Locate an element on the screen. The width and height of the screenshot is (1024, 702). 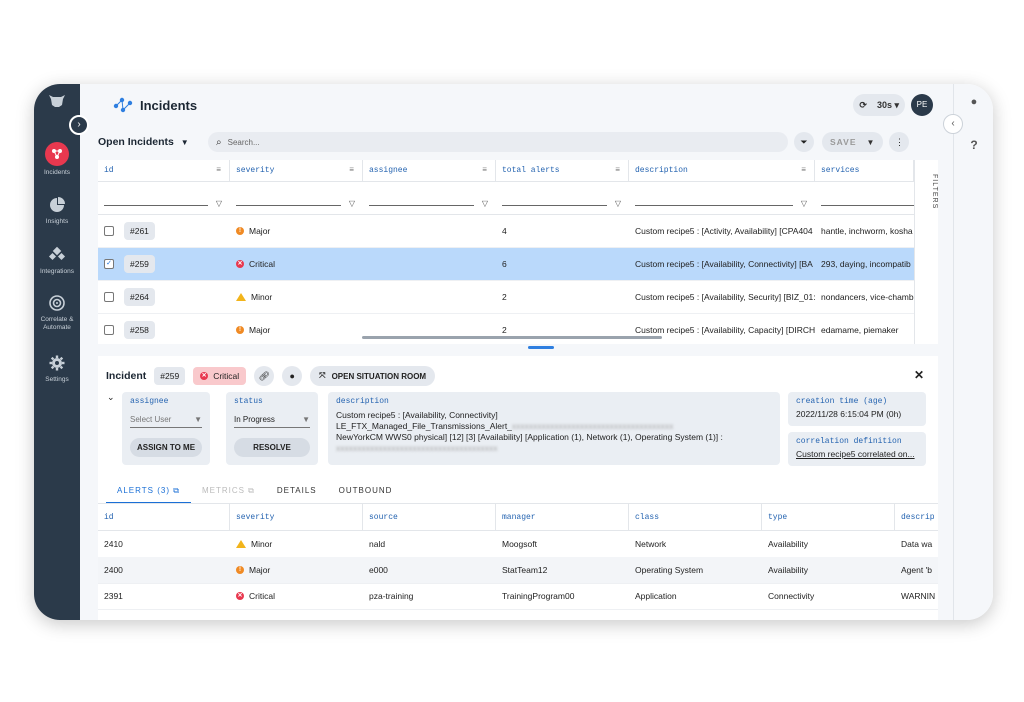
filter-id: ▽ is located at coordinates (164, 198).